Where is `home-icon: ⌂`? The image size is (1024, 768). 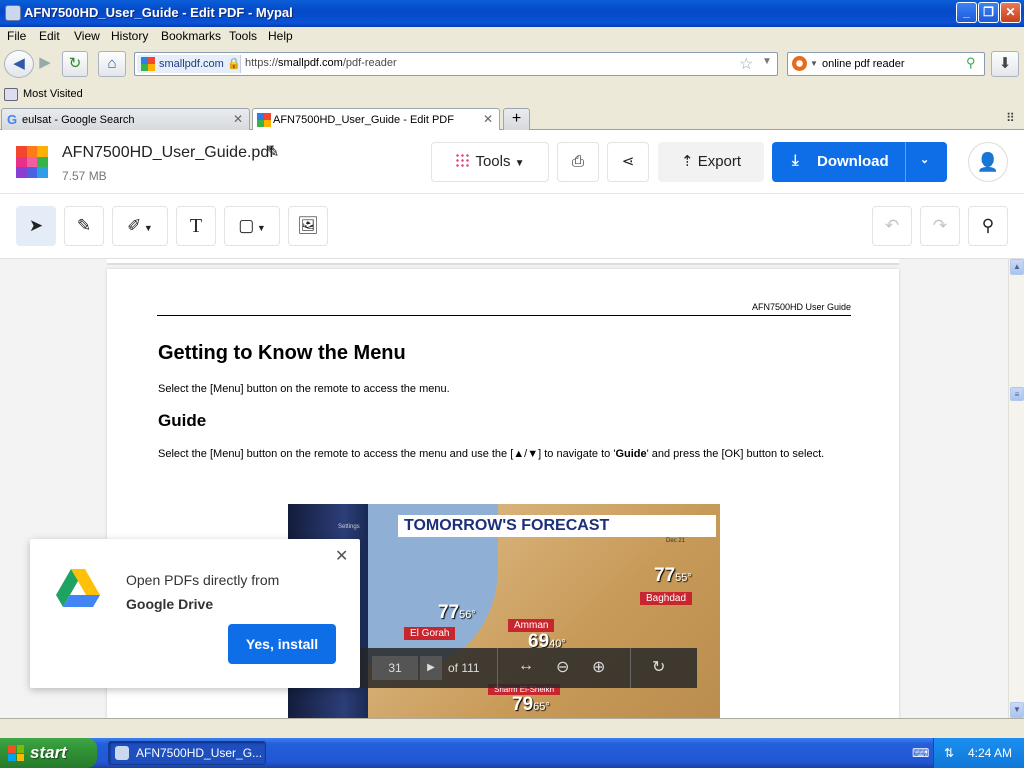 home-icon: ⌂ is located at coordinates (112, 63).